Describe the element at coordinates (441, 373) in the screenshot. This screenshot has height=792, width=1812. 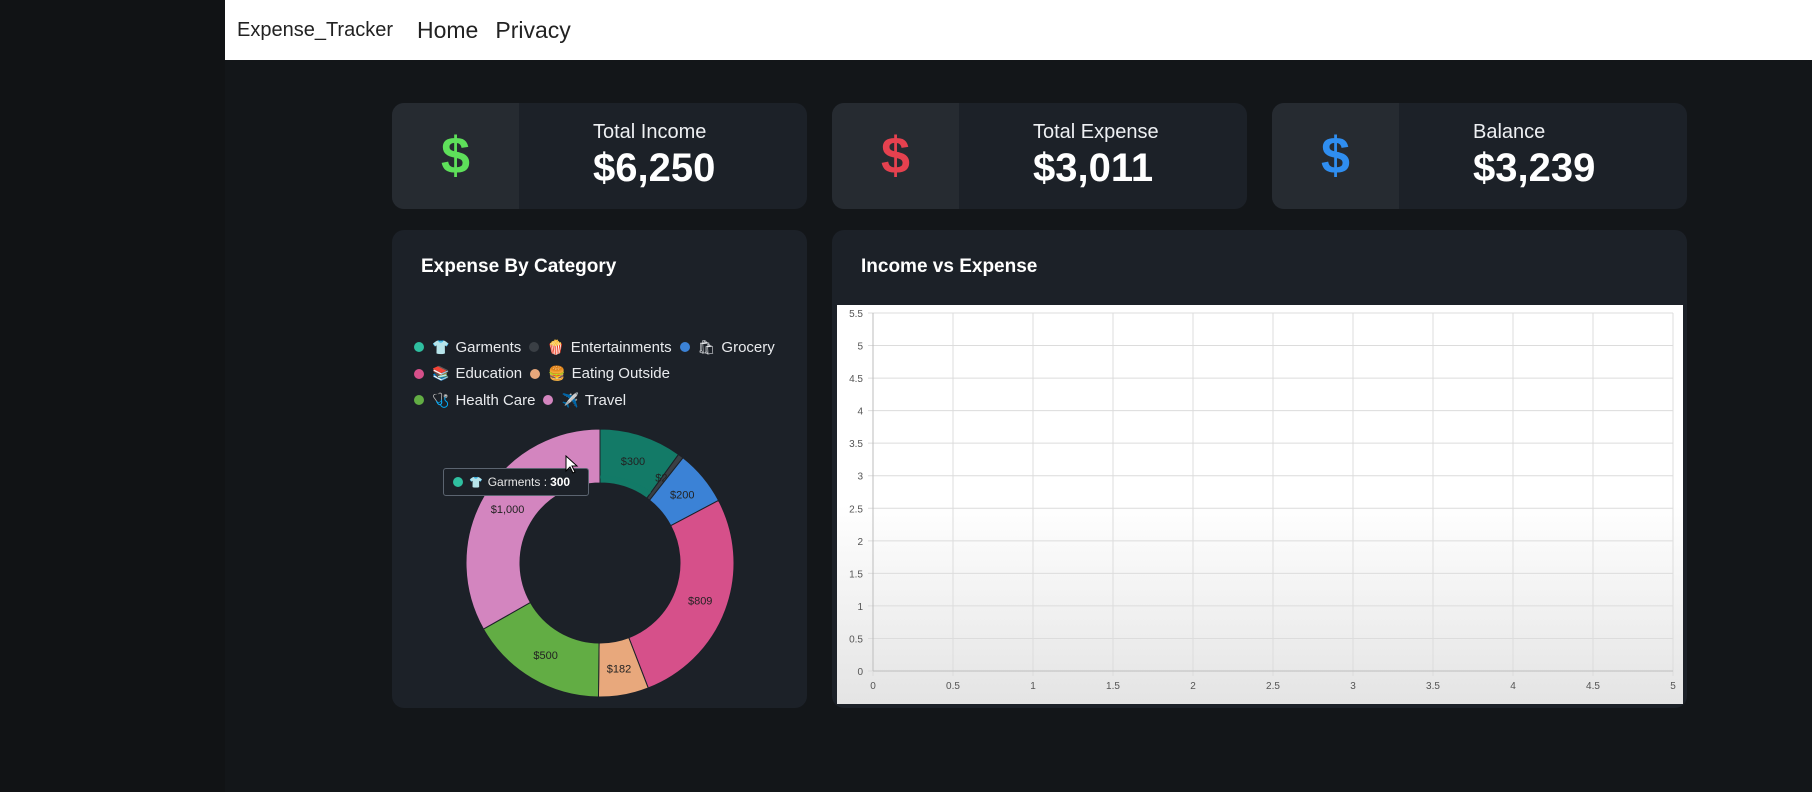
I see `books-icon: 📚` at that location.